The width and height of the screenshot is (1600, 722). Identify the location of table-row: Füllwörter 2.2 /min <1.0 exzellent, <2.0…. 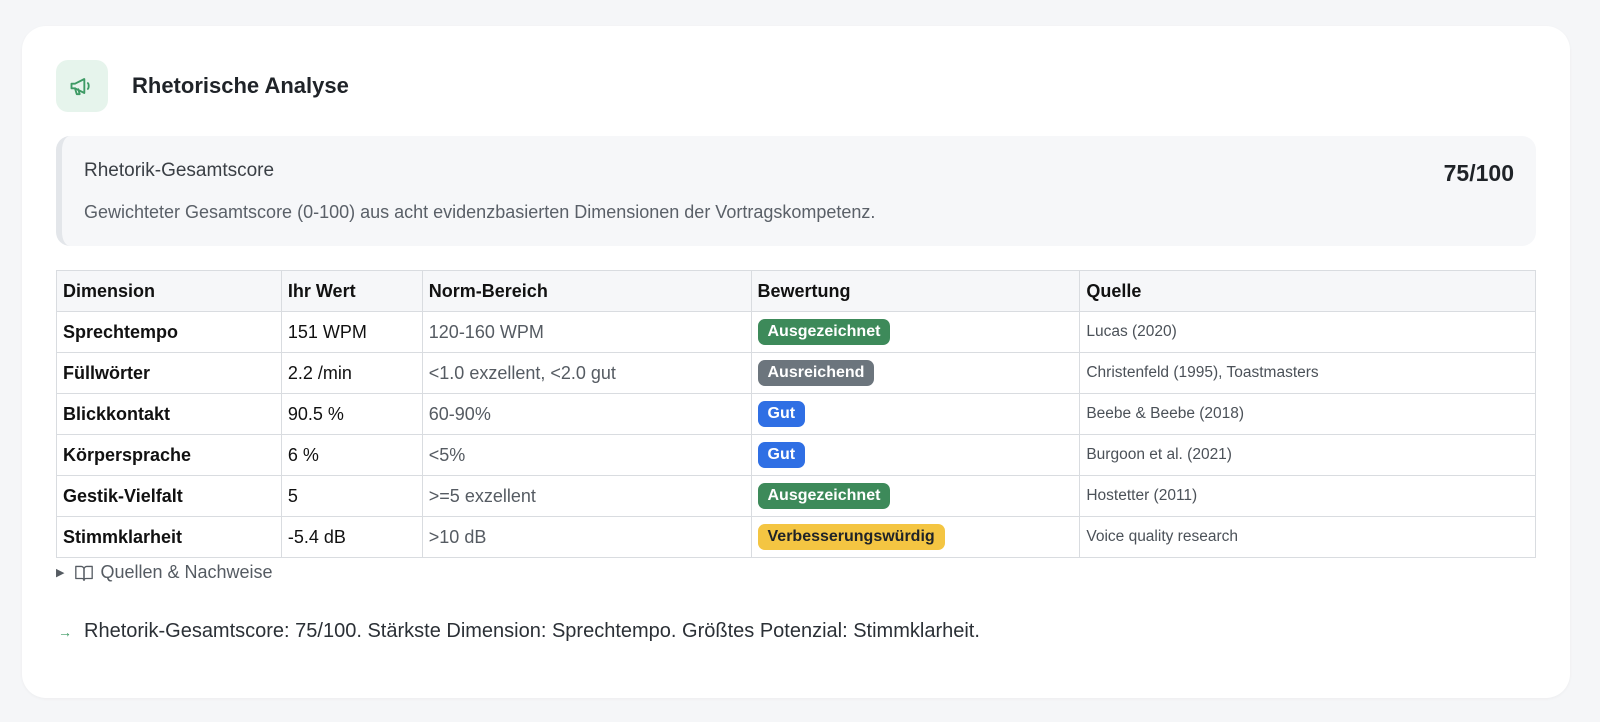
(796, 373).